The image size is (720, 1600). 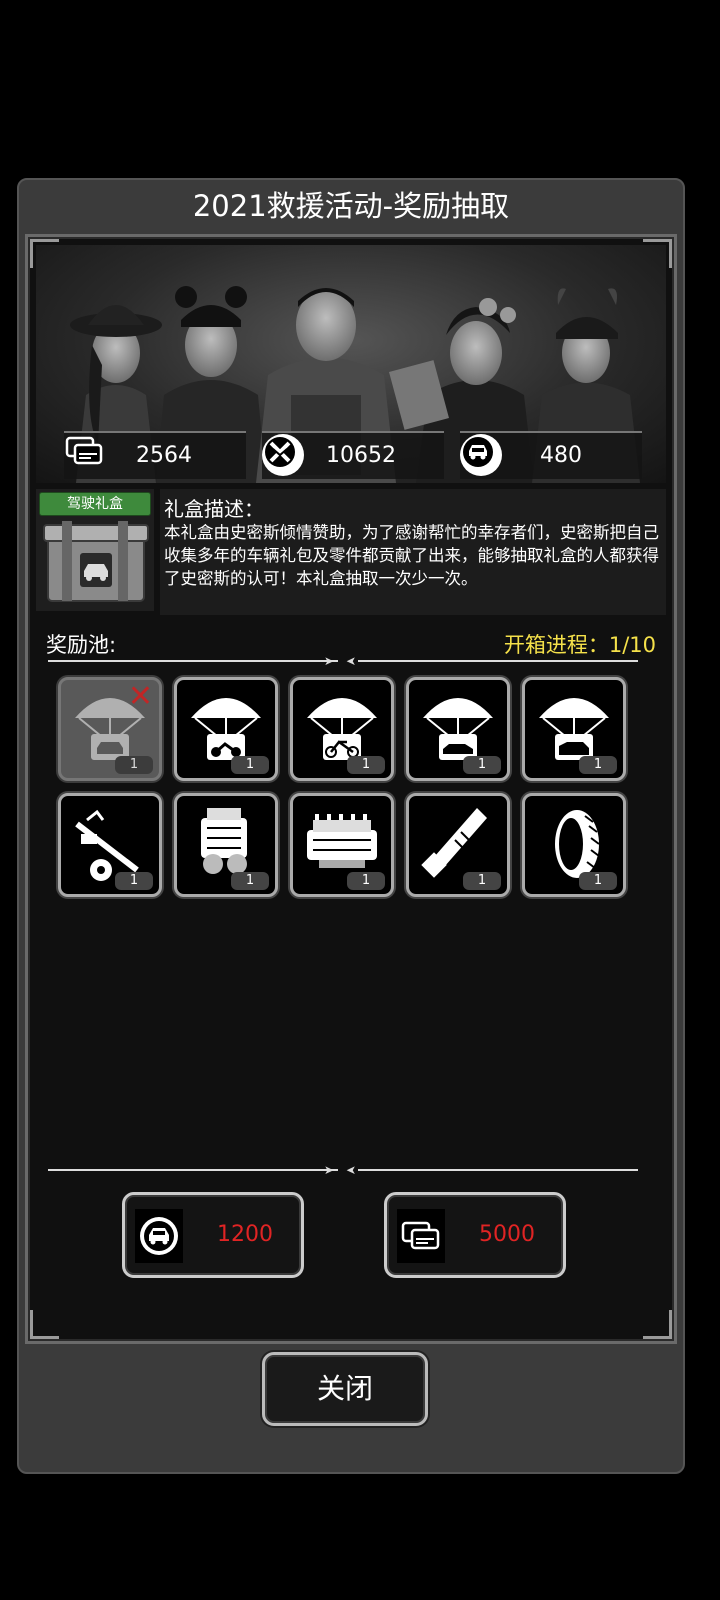 What do you see at coordinates (283, 455) in the screenshot?
I see `crossed-swords-badge-icon` at bounding box center [283, 455].